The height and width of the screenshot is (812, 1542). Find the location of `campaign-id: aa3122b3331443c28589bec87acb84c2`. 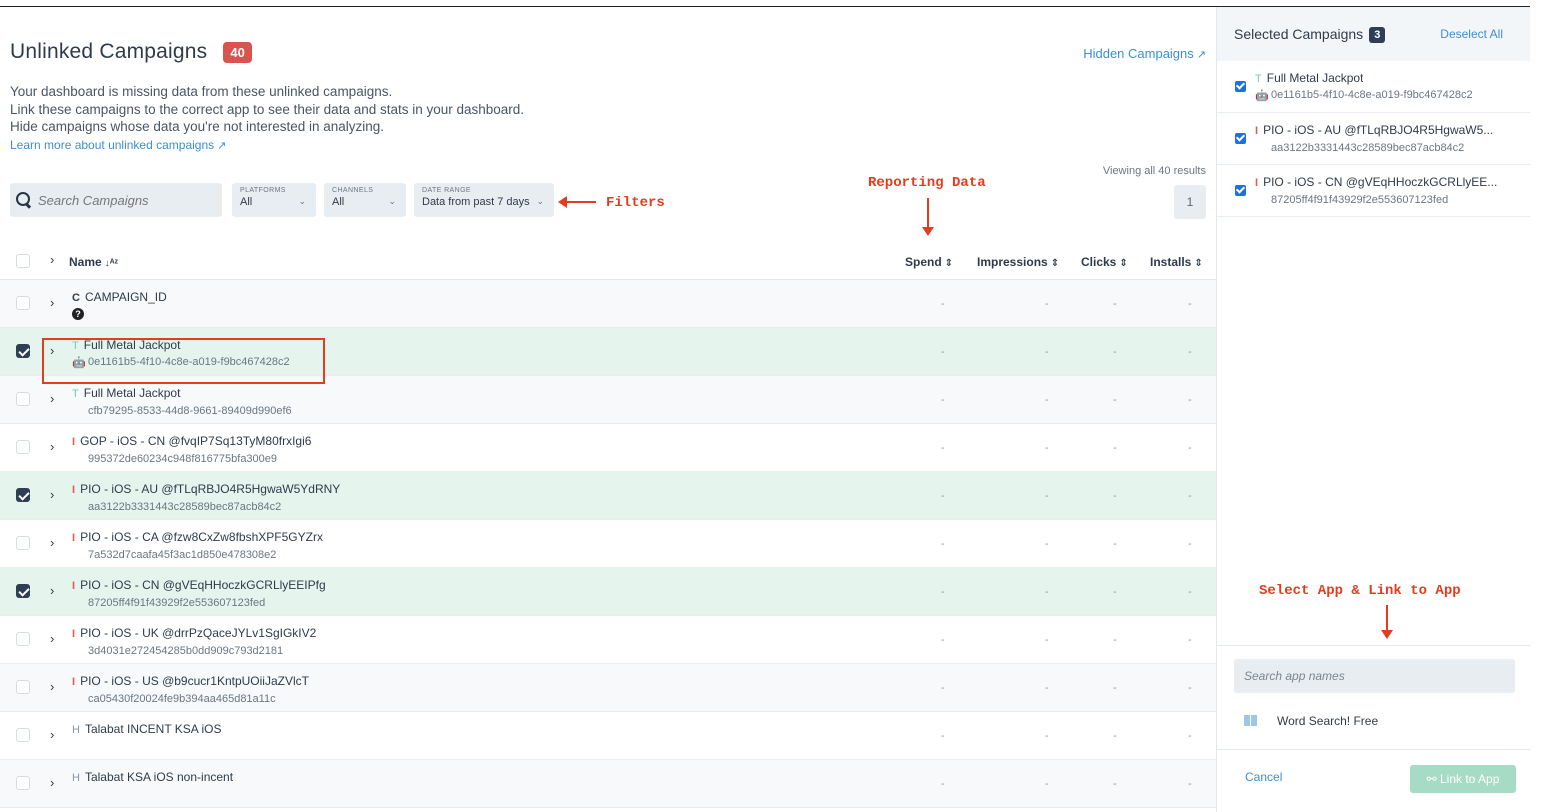

campaign-id: aa3122b3331443c28589bec87acb84c2 is located at coordinates (176, 506).